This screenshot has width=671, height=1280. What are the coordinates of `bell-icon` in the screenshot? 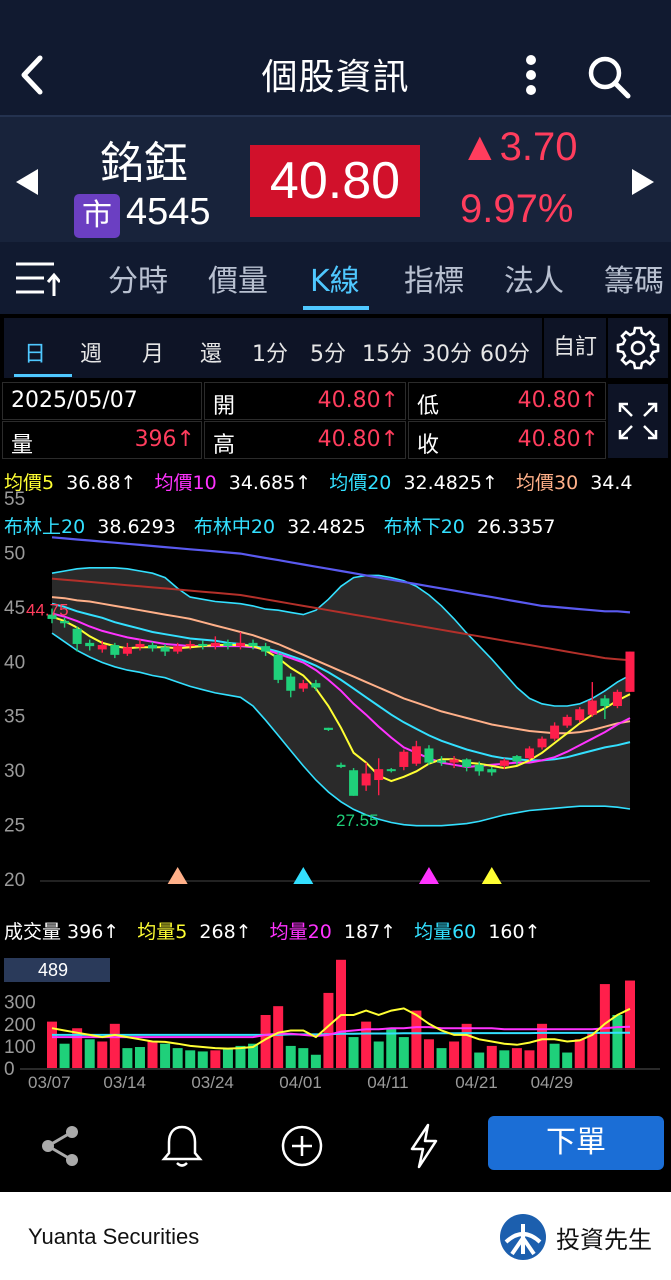 It's located at (182, 1146).